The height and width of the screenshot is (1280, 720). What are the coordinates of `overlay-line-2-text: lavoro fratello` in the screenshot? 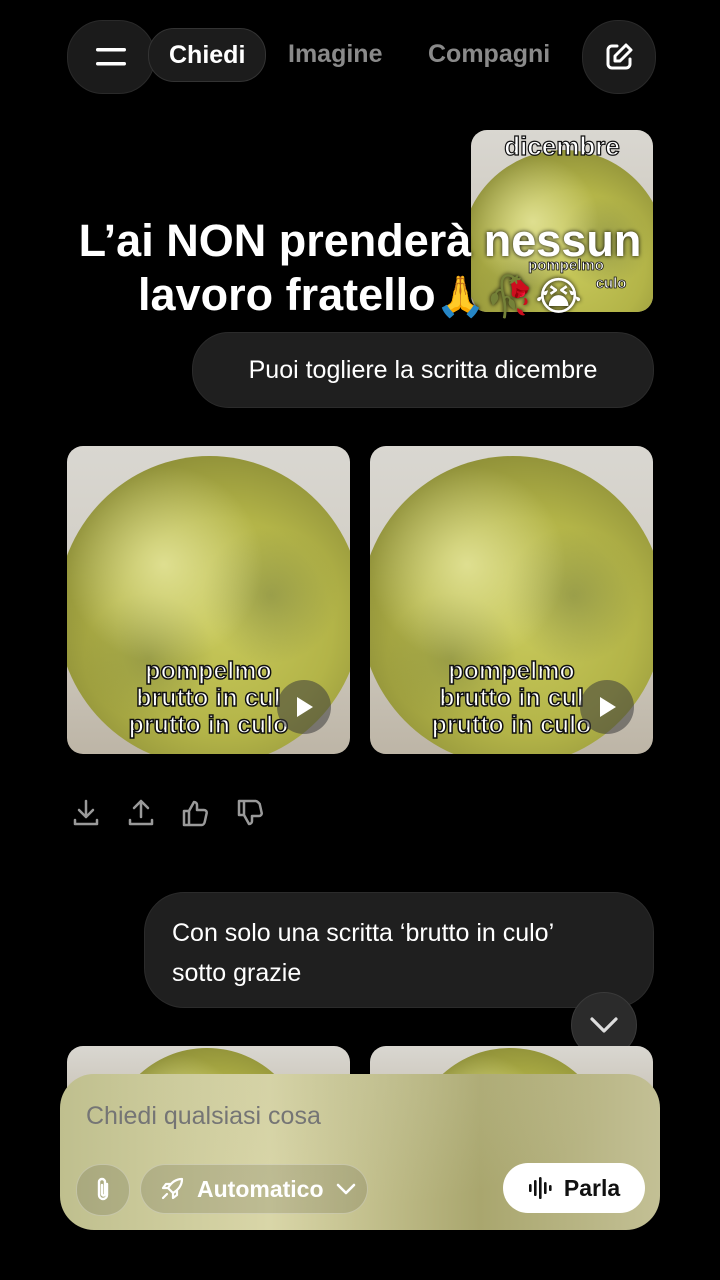 It's located at (287, 294).